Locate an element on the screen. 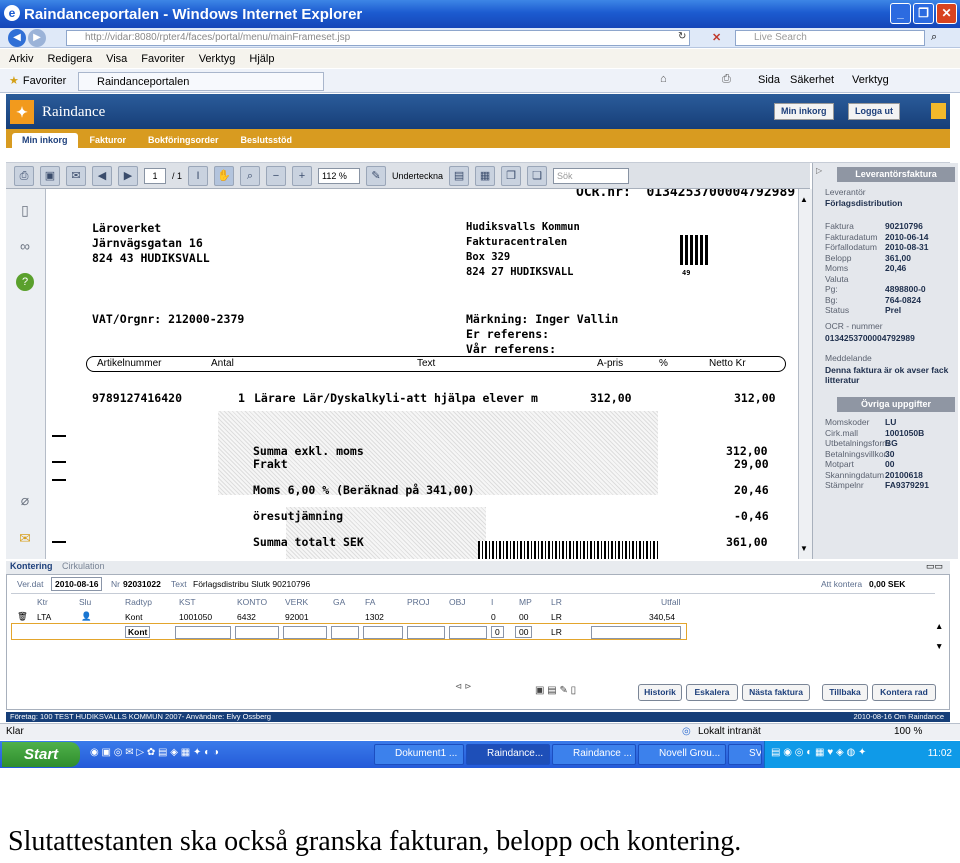  help-icon is located at coordinates (938, 111).